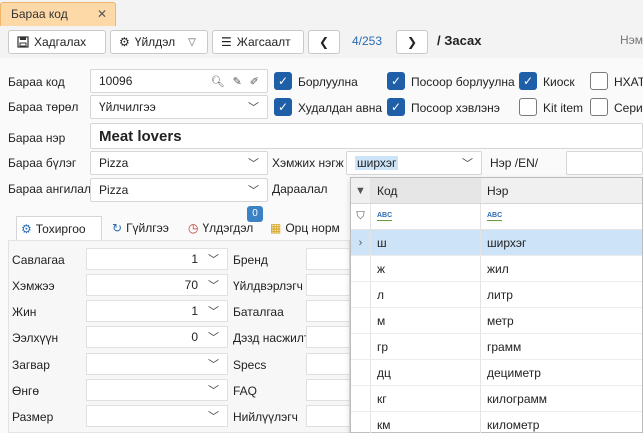 The image size is (643, 433). Describe the element at coordinates (114, 190) in the screenshot. I see `class-value: Pizza` at that location.